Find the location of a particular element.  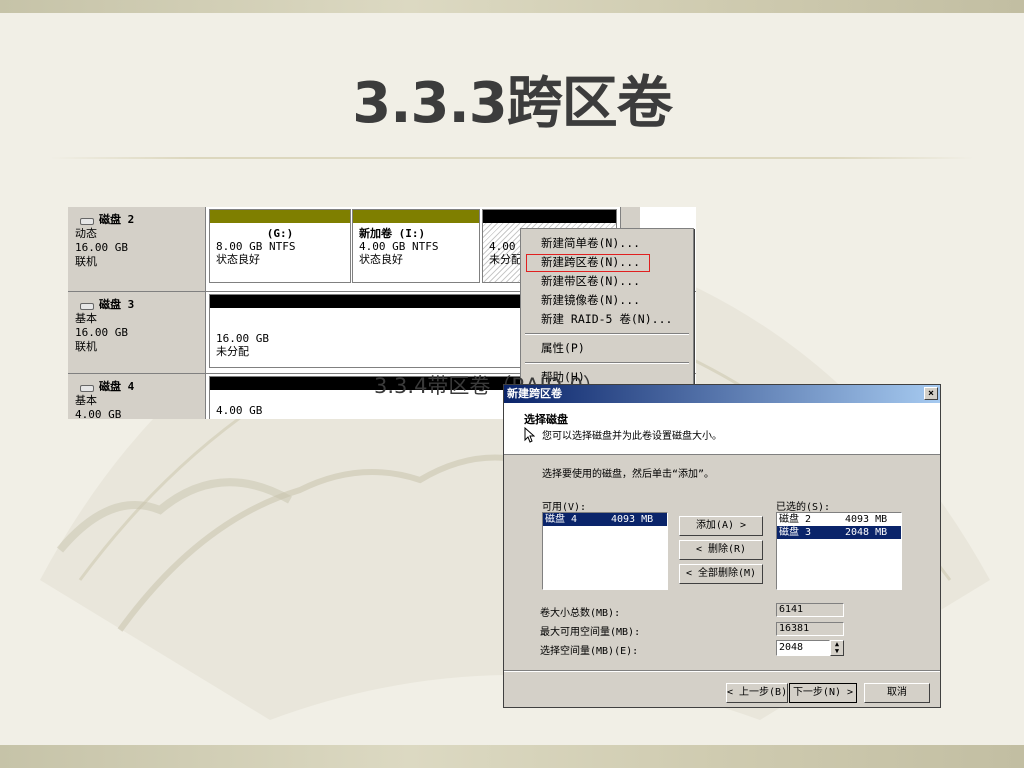

wizard-title: 新建跨区卷 is located at coordinates (534, 393).